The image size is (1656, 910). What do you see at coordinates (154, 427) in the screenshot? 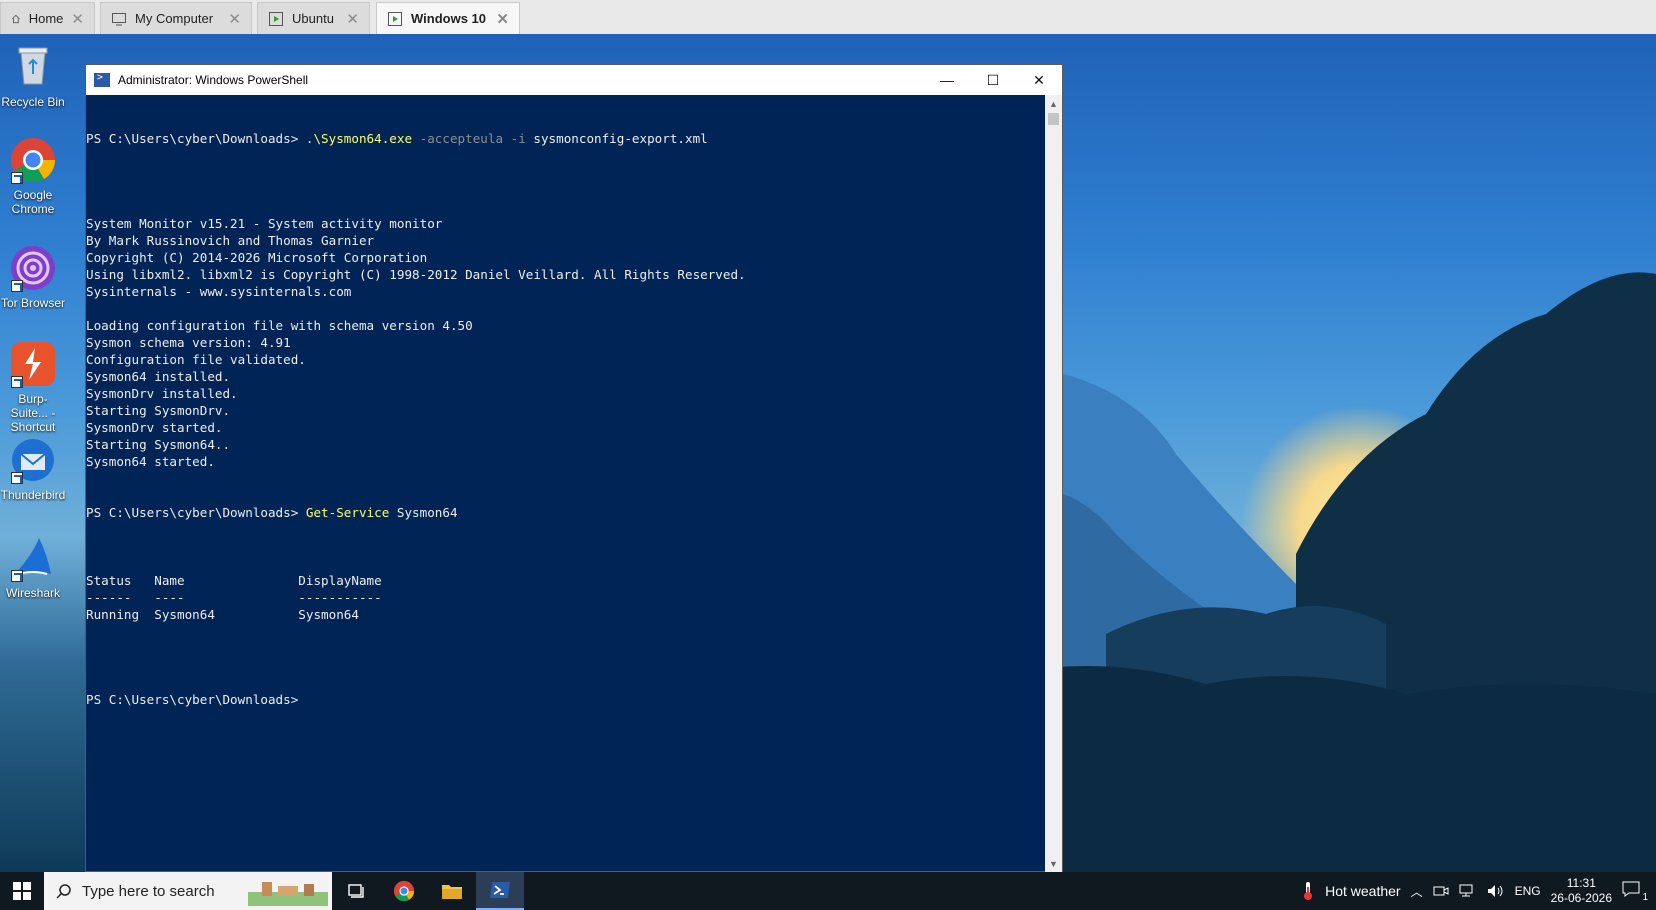
I see `console-line: SysmonDrv started.` at bounding box center [154, 427].